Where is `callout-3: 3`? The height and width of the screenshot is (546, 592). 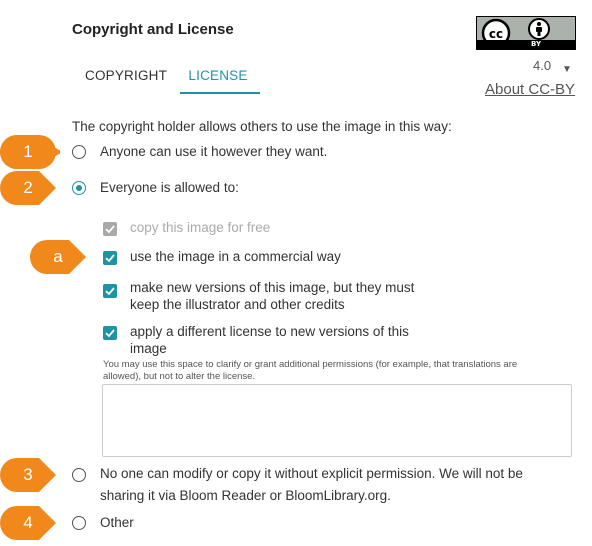
callout-3: 3 is located at coordinates (30, 475).